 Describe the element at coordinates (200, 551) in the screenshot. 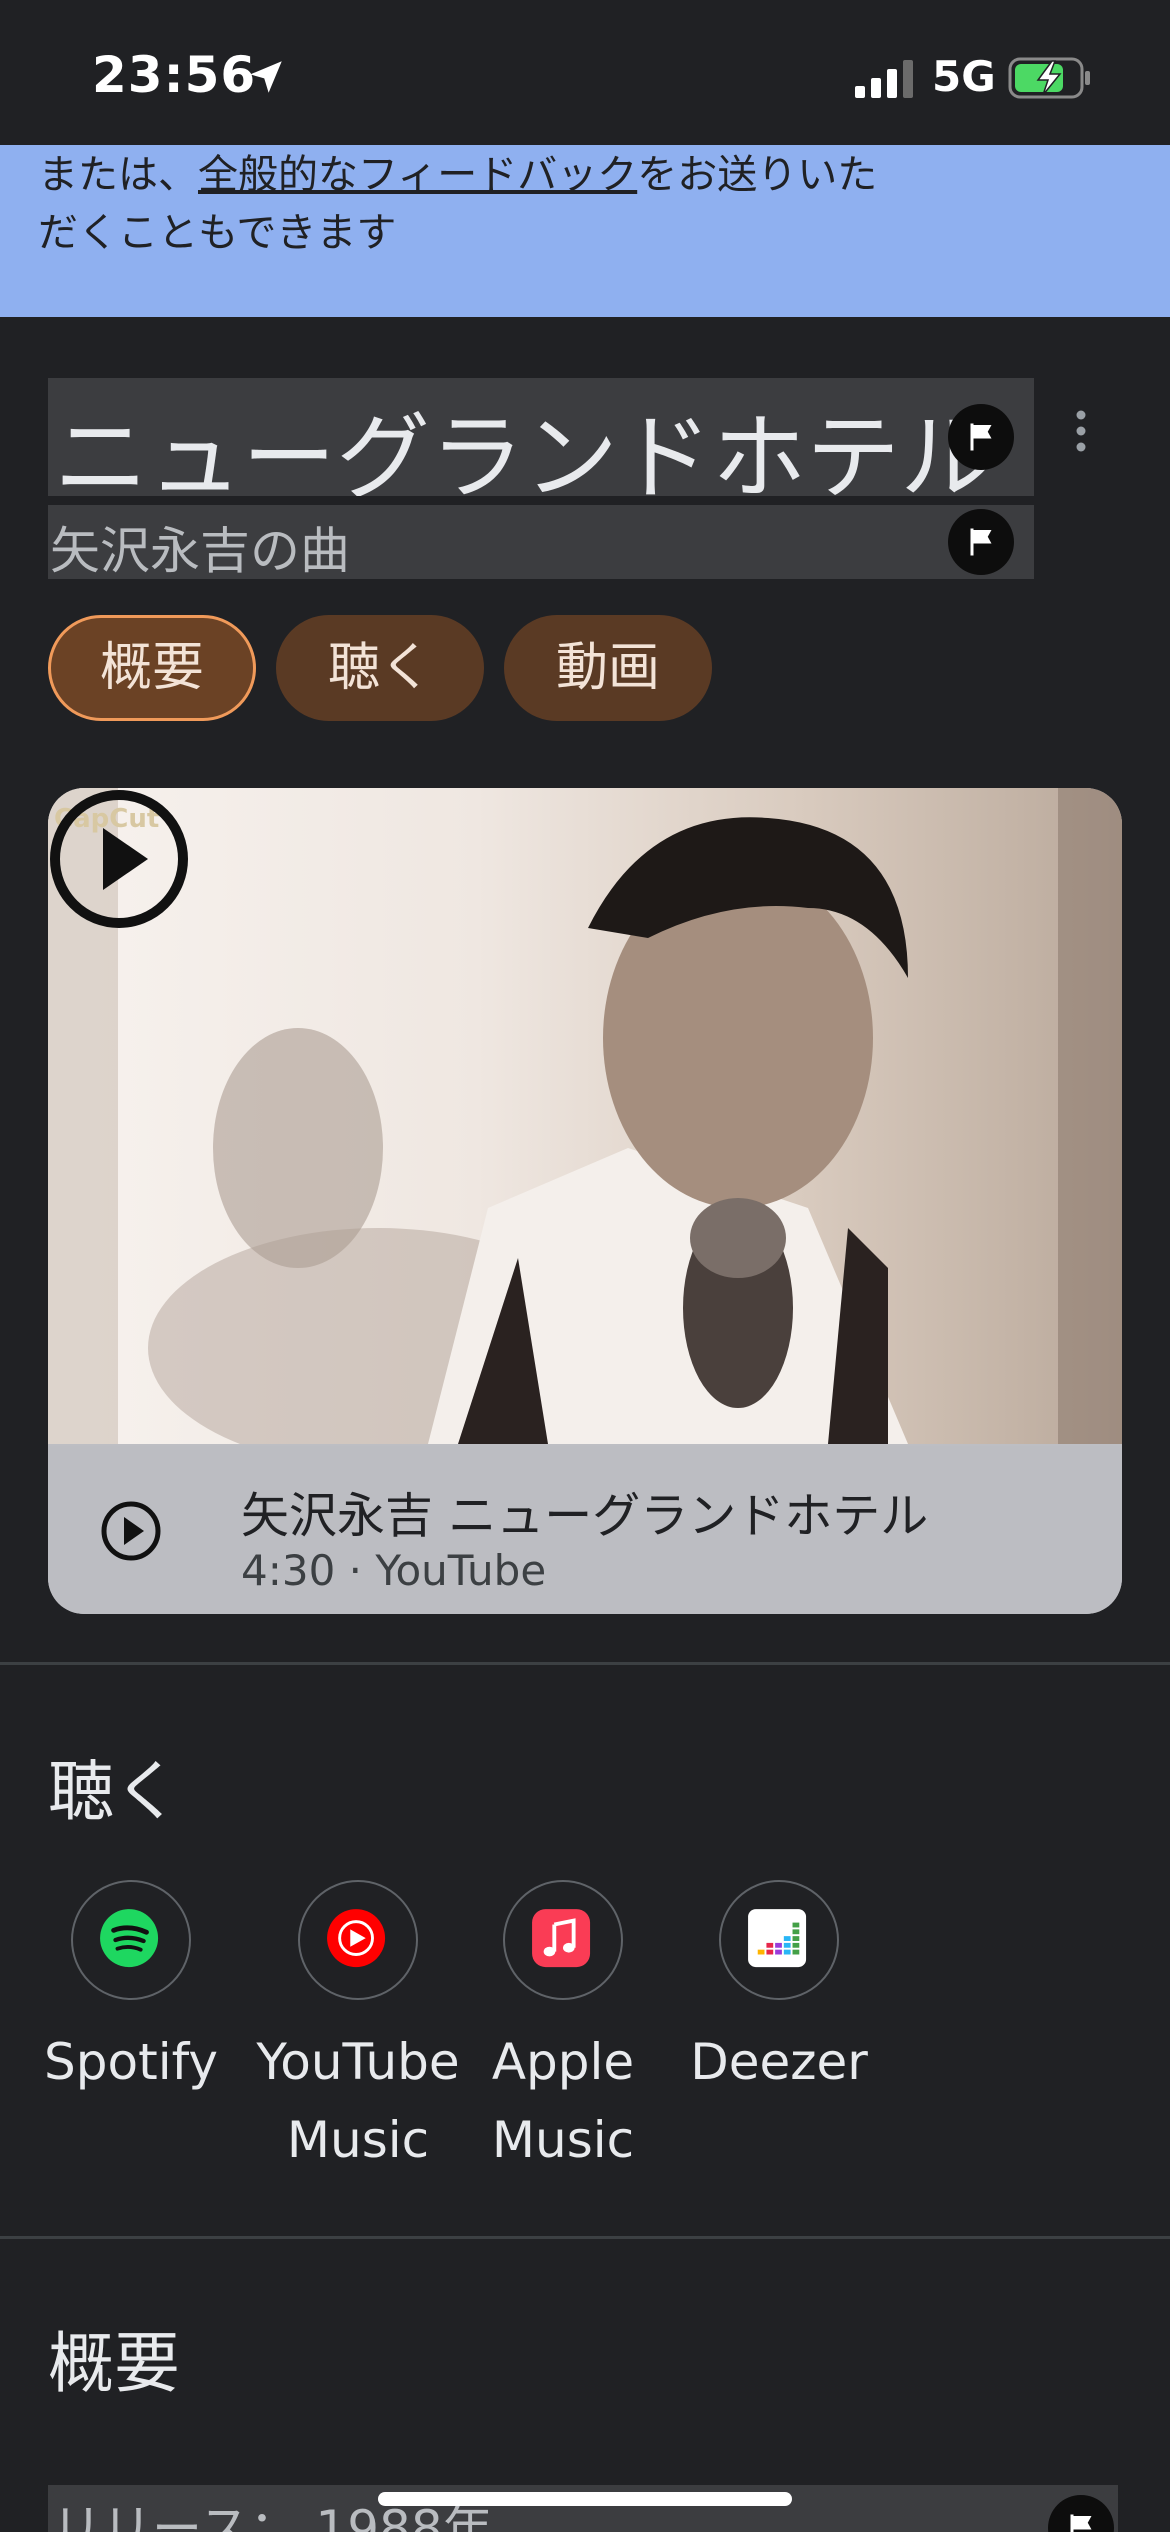

I see `song-subtitle: 矢沢永吉の曲` at that location.